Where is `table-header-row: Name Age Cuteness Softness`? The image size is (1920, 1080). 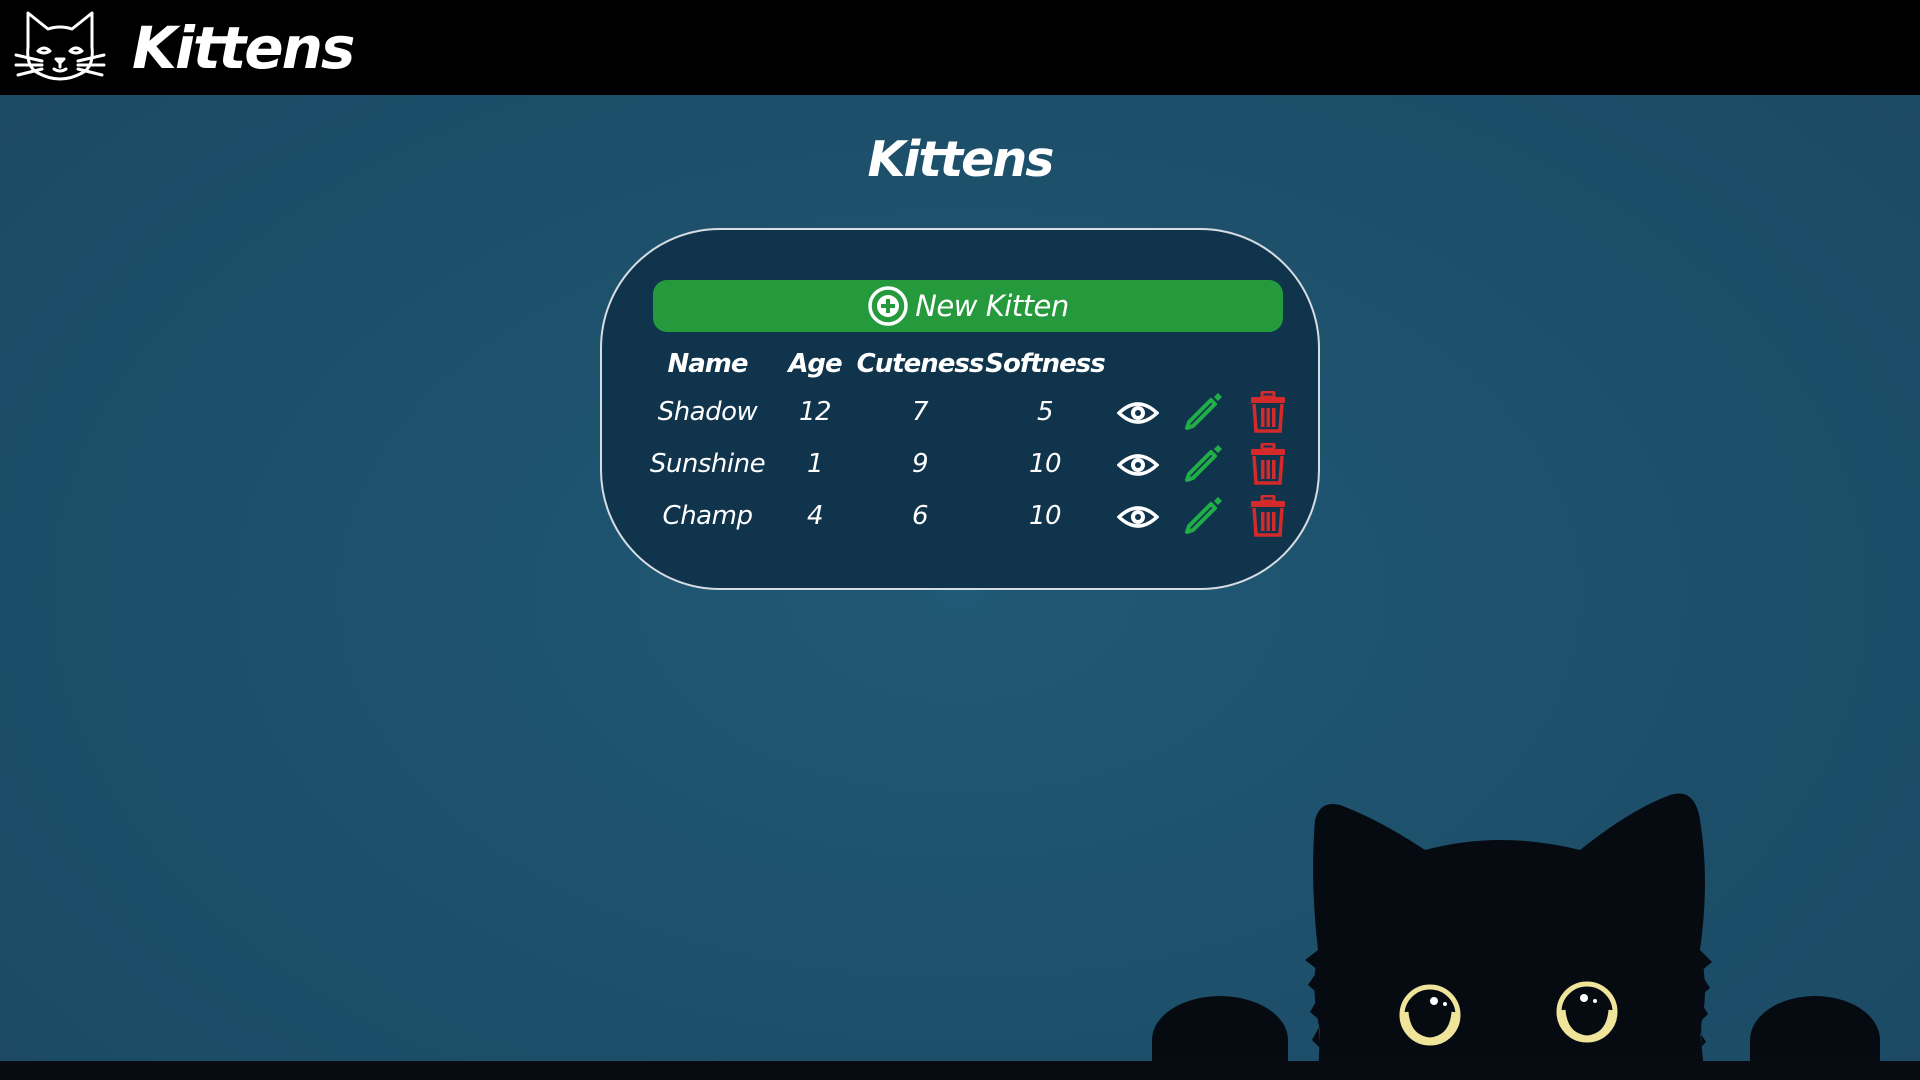
table-header-row: Name Age Cuteness Softness is located at coordinates (970, 364).